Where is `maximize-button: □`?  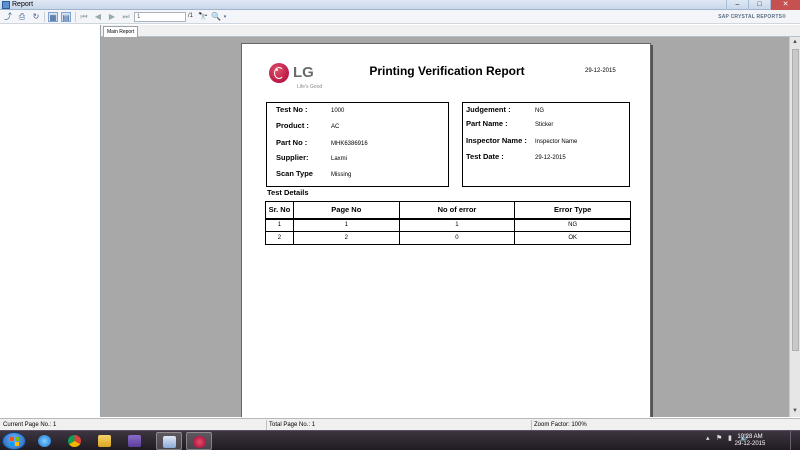
maximize-button: □ is located at coordinates (759, 5).